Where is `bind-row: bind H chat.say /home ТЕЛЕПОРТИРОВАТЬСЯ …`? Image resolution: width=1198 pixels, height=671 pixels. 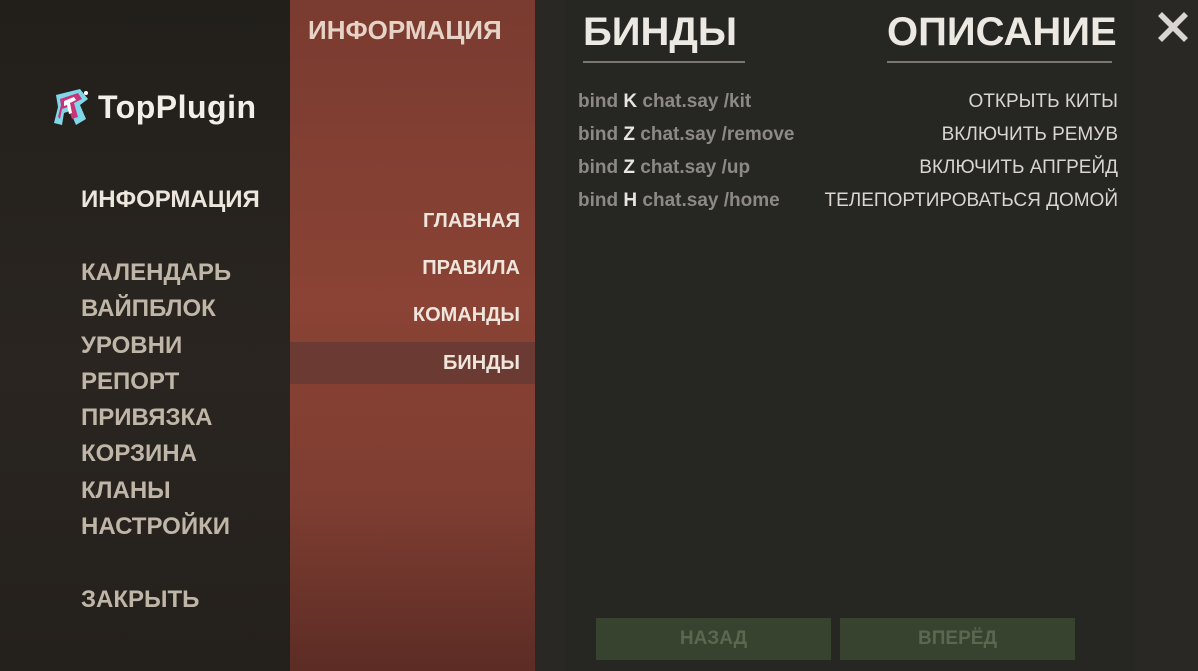
bind-row: bind H chat.say /home ТЕЛЕПОРТИРОВАТЬСЯ … is located at coordinates (848, 201).